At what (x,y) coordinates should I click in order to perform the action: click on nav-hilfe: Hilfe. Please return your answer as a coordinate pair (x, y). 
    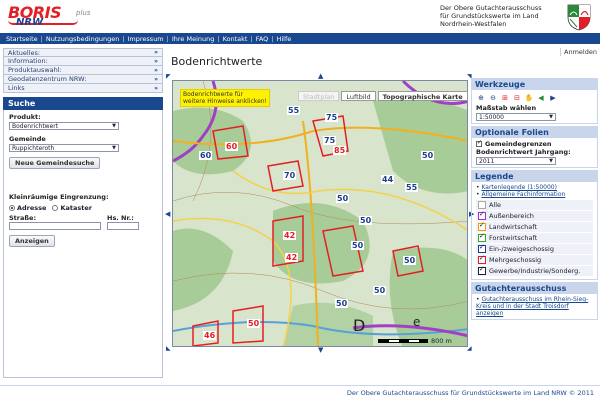
    Looking at the image, I should click on (283, 39).